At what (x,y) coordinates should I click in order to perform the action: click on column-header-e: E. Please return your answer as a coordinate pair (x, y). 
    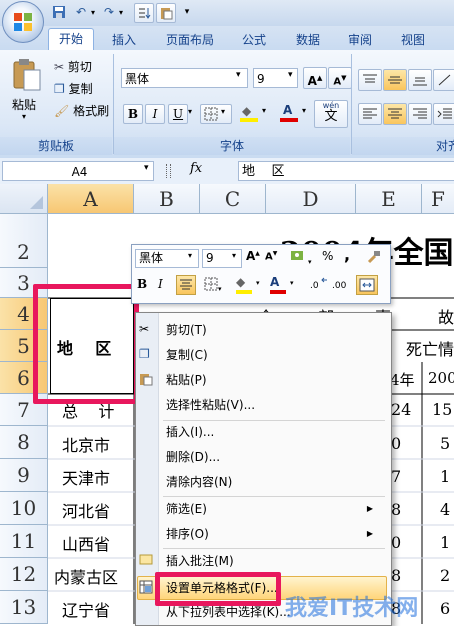
    Looking at the image, I should click on (389, 199).